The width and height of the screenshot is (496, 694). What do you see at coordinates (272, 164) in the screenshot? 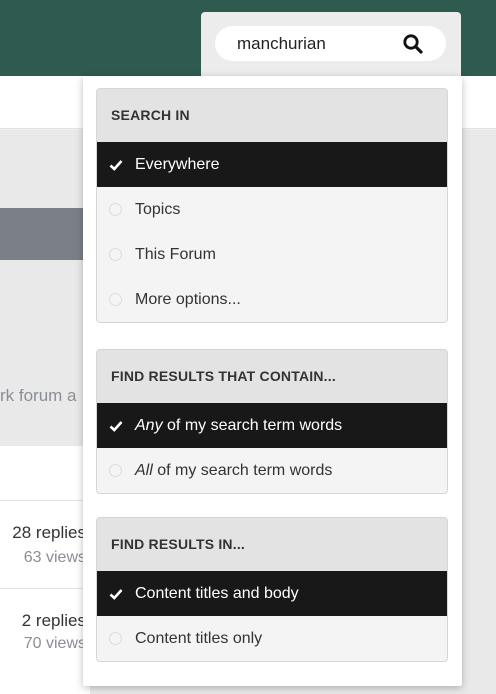
I see `option-everywhere: Everywhere` at bounding box center [272, 164].